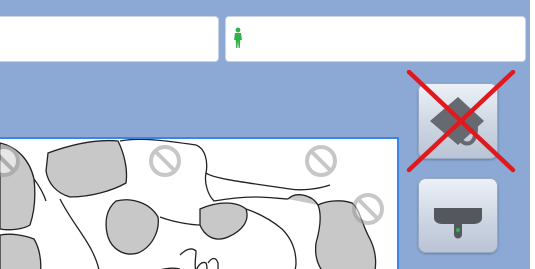  I want to click on bite-block-holder-icon, so click(458, 223).